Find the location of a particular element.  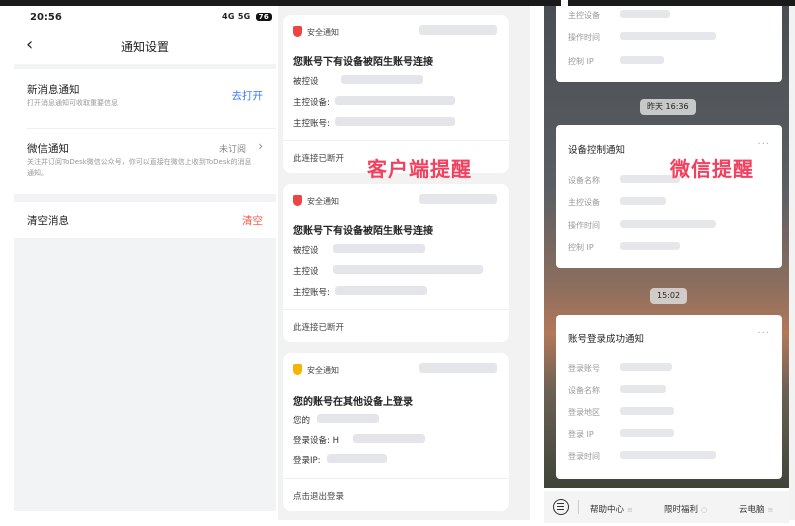

menu-lines-icon: ○ is located at coordinates (704, 510).